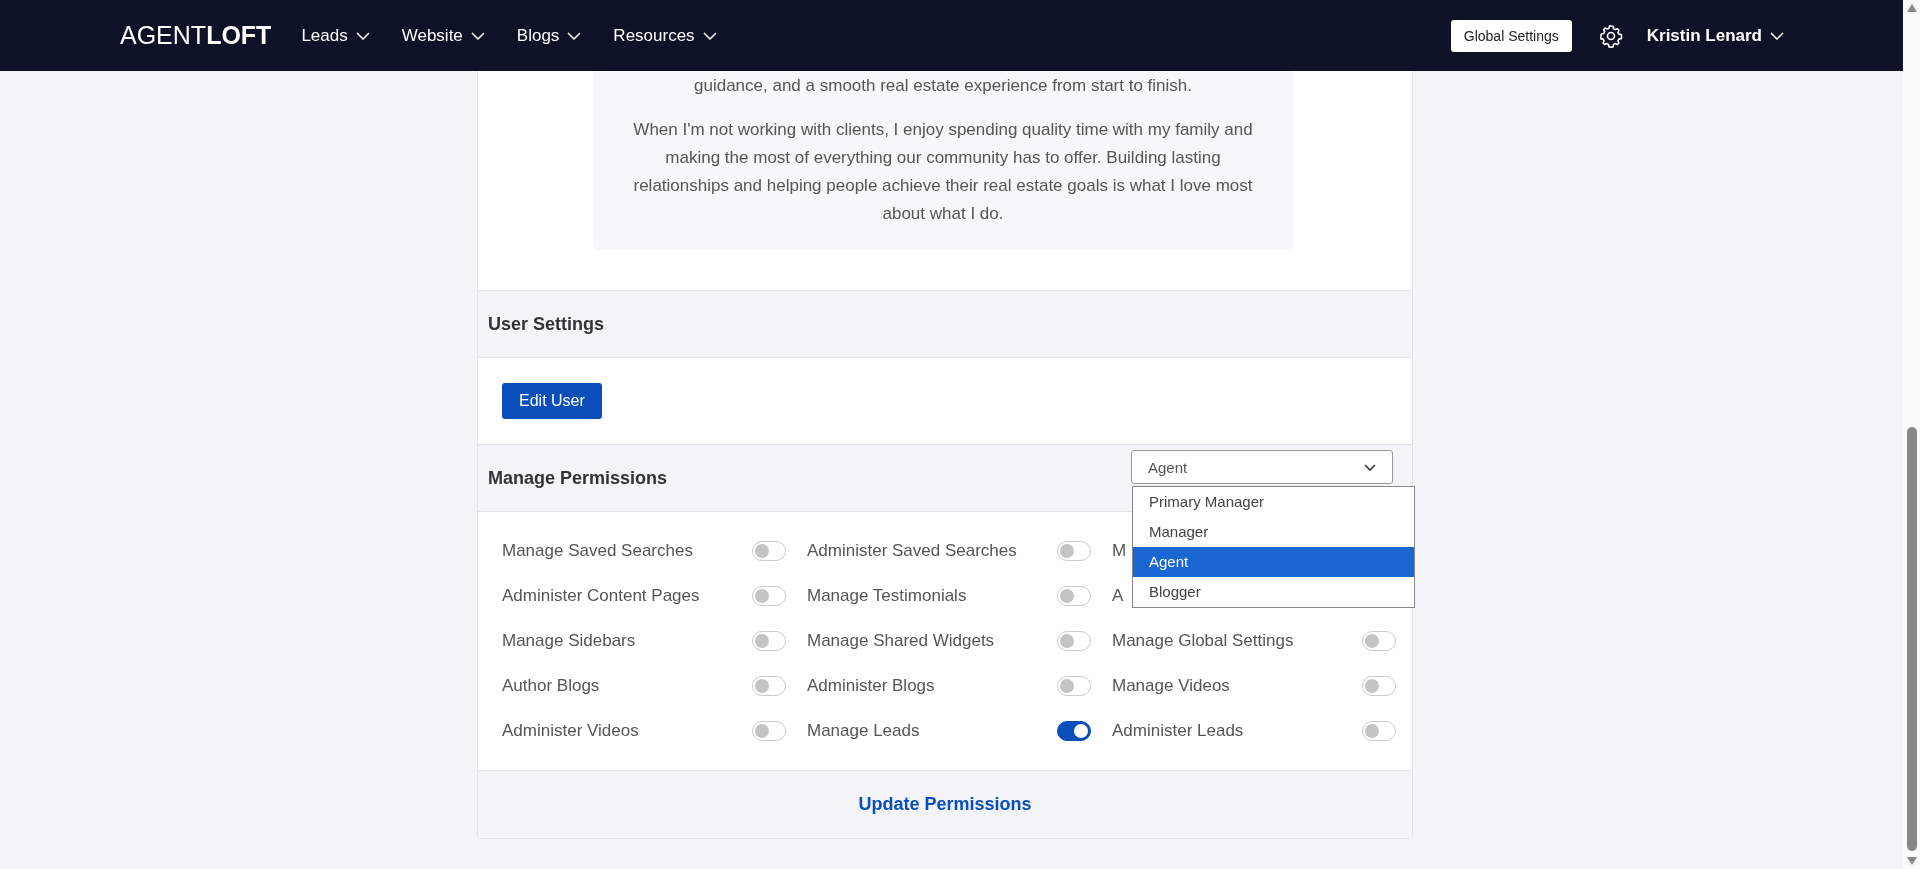 The image size is (1920, 869). What do you see at coordinates (196, 35) in the screenshot?
I see `logo: AGENTLOFT` at bounding box center [196, 35].